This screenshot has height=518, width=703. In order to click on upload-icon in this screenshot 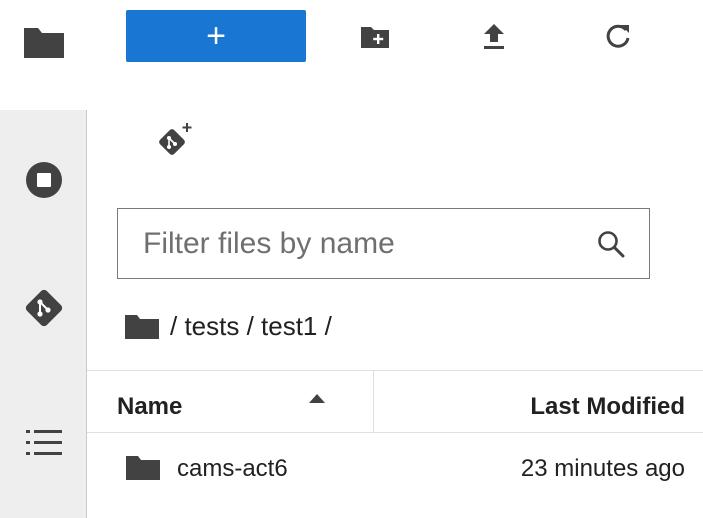, I will do `click(494, 36)`.